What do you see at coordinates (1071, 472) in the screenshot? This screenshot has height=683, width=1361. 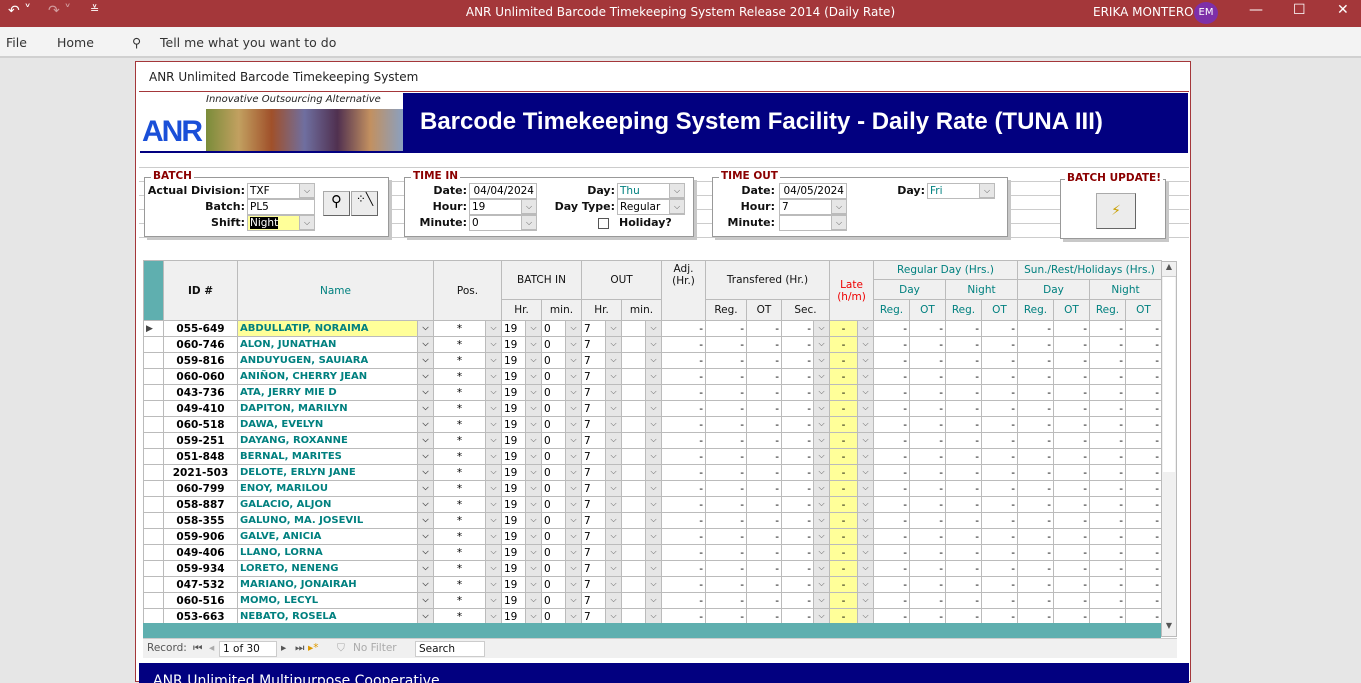 I see `sr-day-ot: -` at bounding box center [1071, 472].